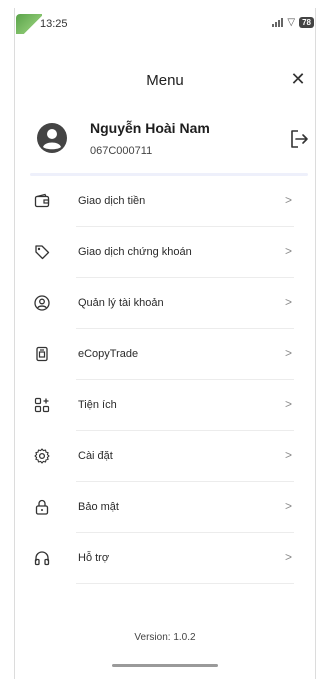 Image resolution: width=330 pixels, height=679 pixels. I want to click on close-icon: ✕, so click(298, 79).